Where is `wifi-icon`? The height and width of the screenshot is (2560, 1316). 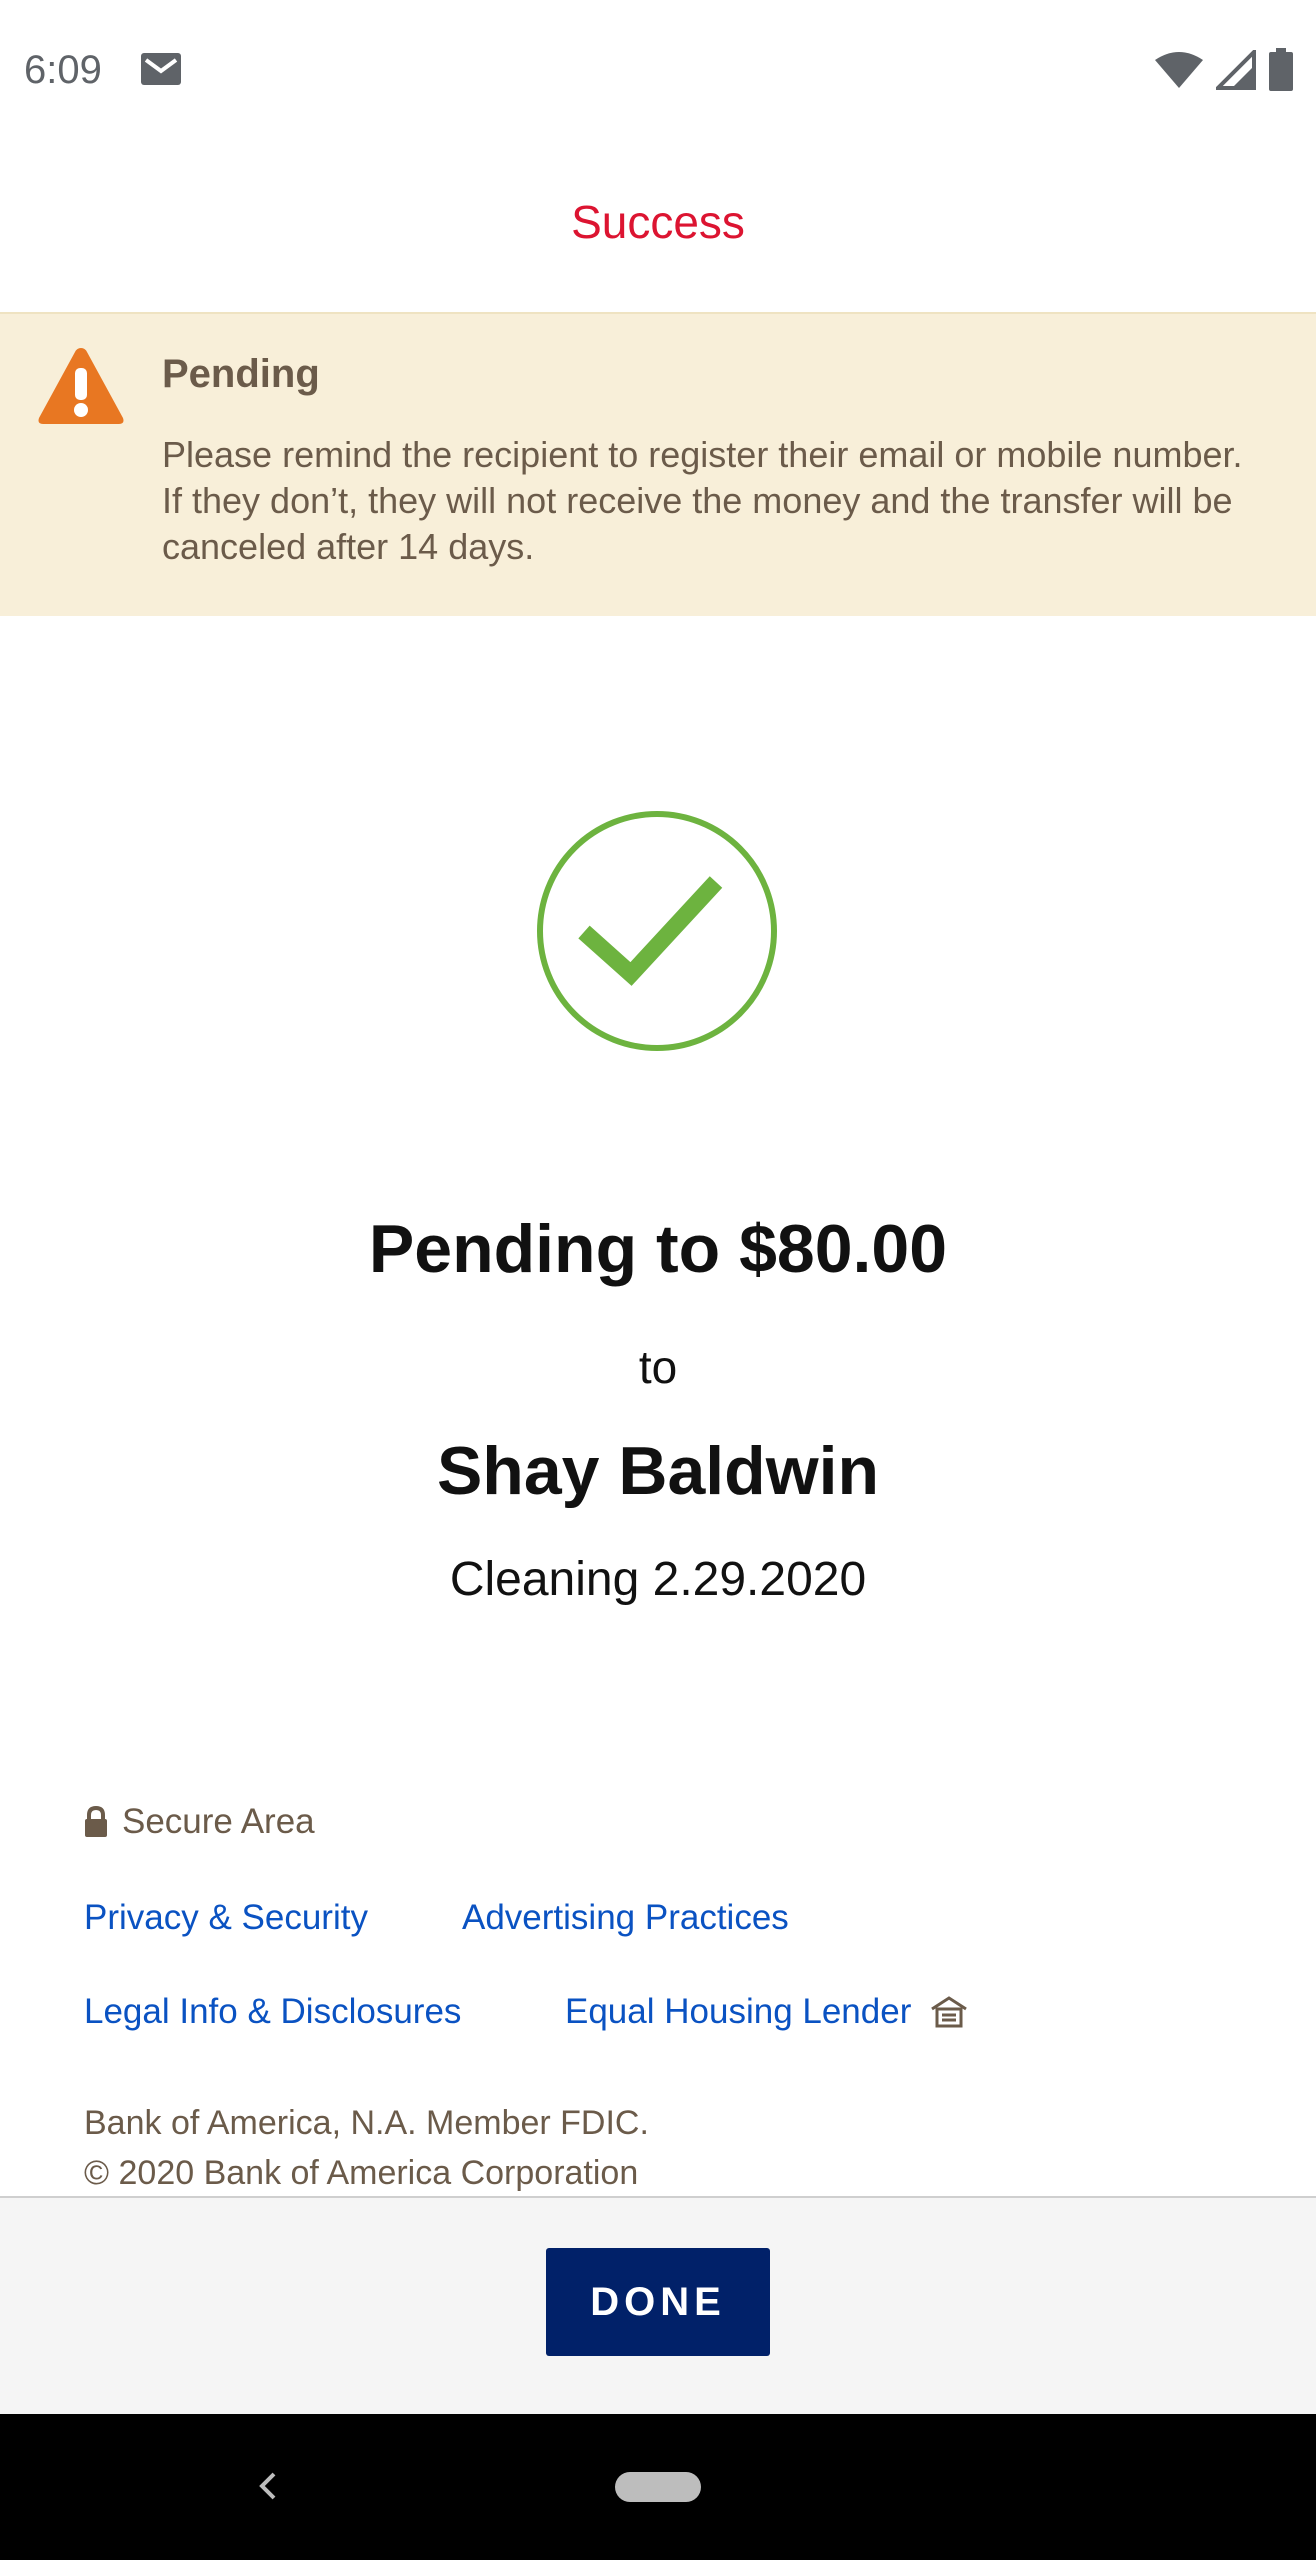 wifi-icon is located at coordinates (1179, 70).